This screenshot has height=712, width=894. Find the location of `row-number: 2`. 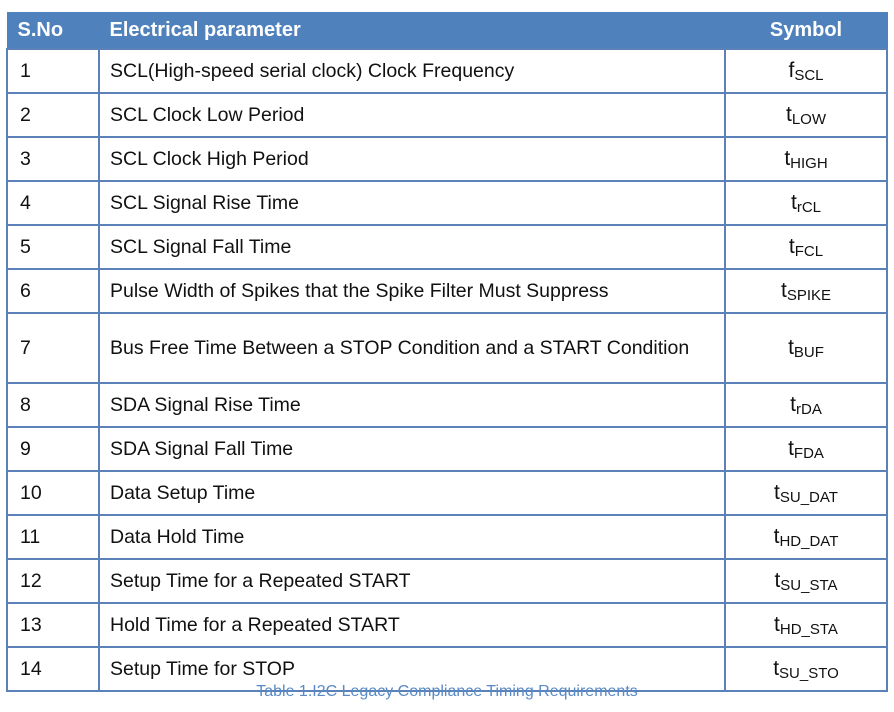

row-number: 2 is located at coordinates (53, 115).